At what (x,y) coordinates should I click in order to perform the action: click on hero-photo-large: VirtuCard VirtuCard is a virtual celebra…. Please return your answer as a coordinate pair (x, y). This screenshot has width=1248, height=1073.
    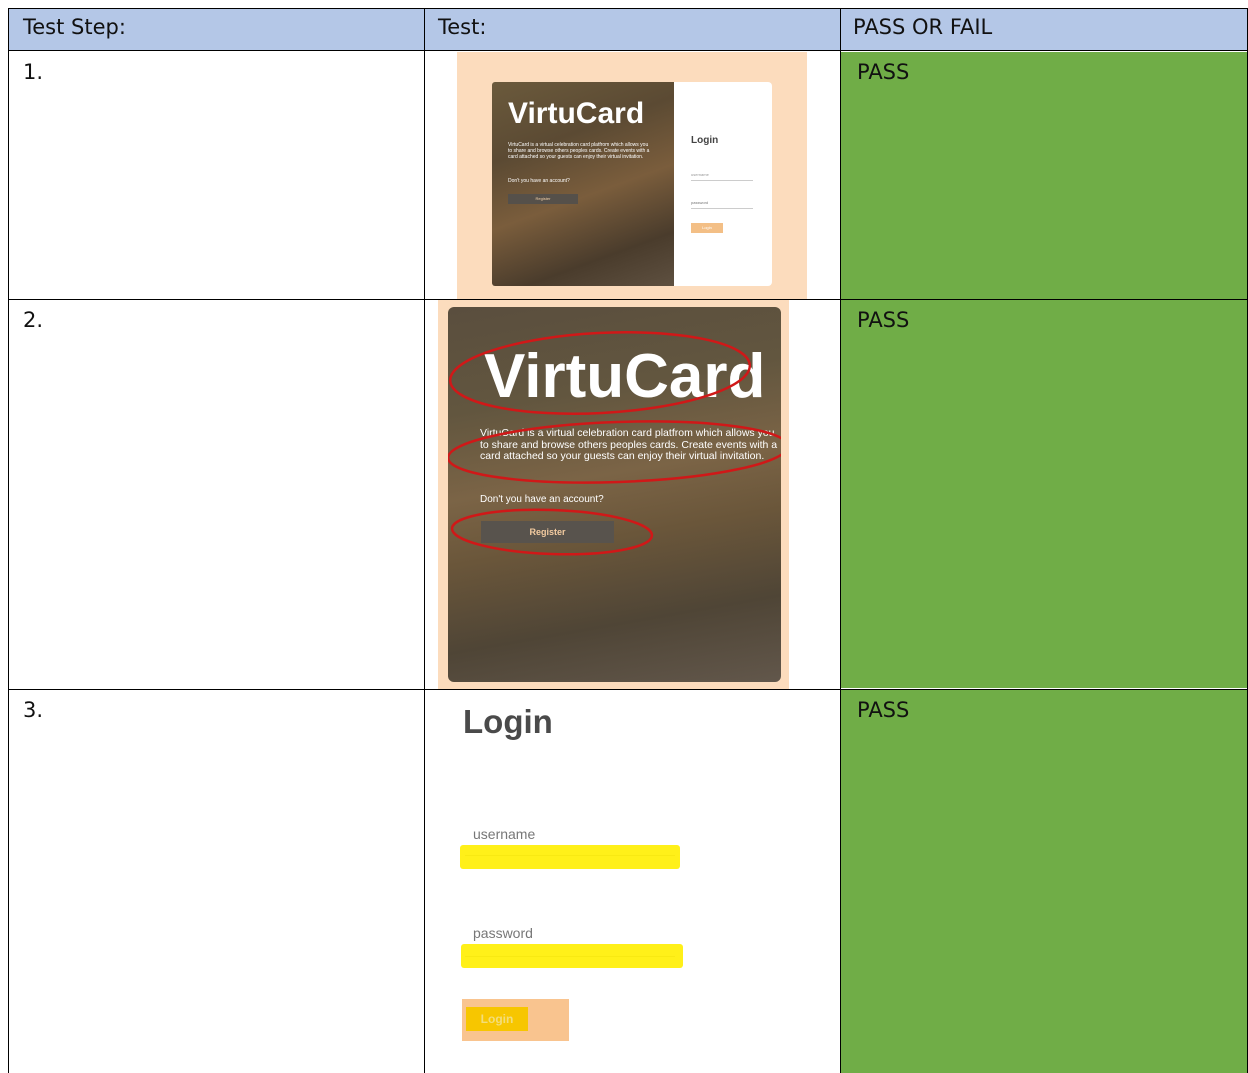
    Looking at the image, I should click on (614, 494).